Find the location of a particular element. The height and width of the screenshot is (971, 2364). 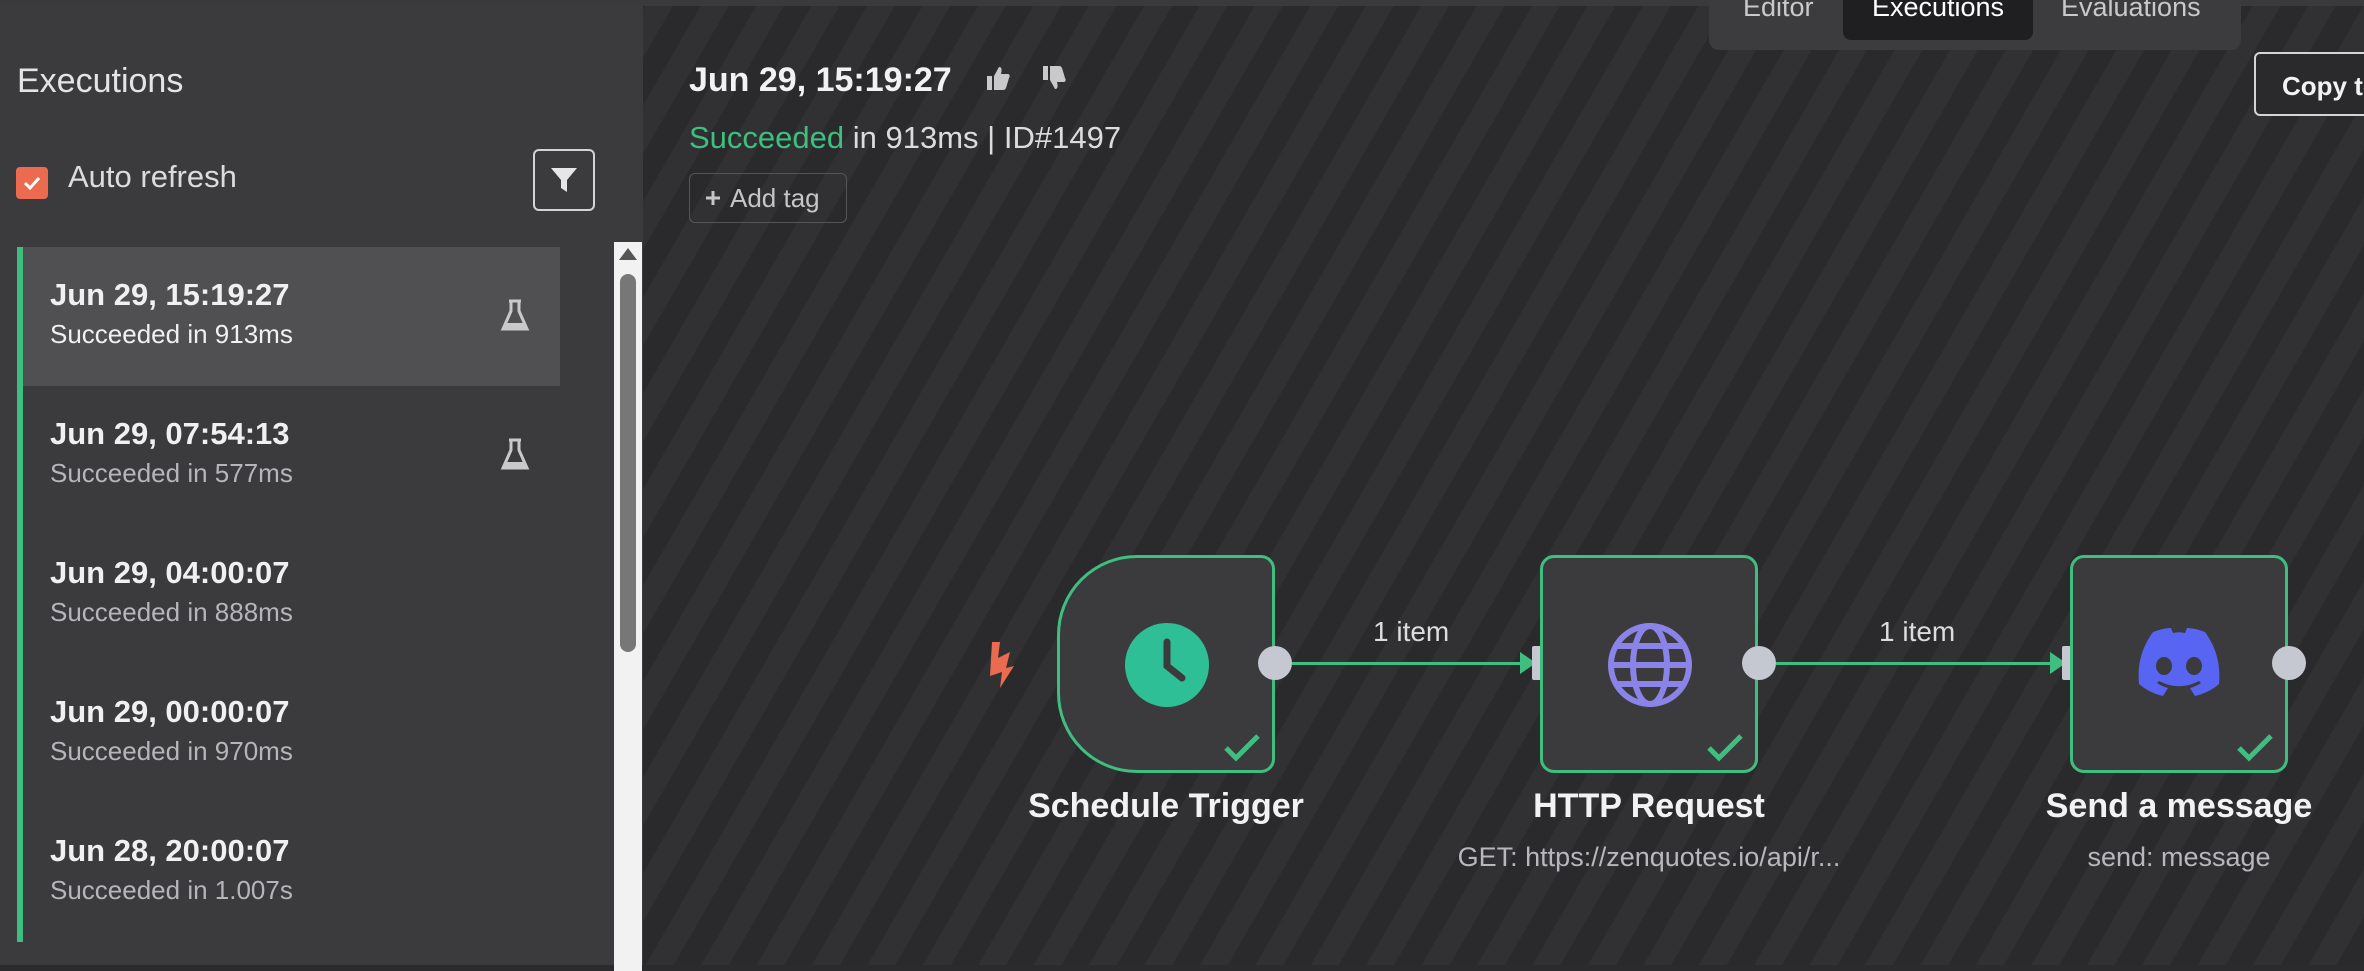

plus-icon is located at coordinates (713, 198).